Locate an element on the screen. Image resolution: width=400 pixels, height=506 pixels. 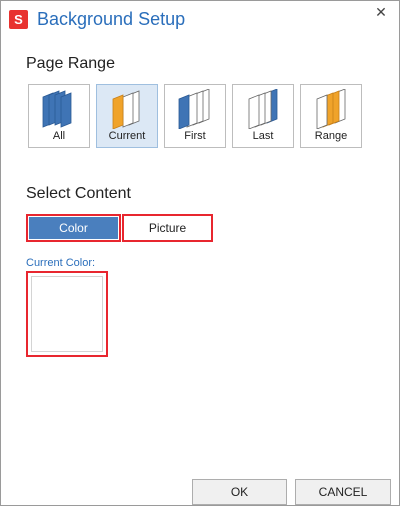
ok-button-label: OK is located at coordinates (239, 492).